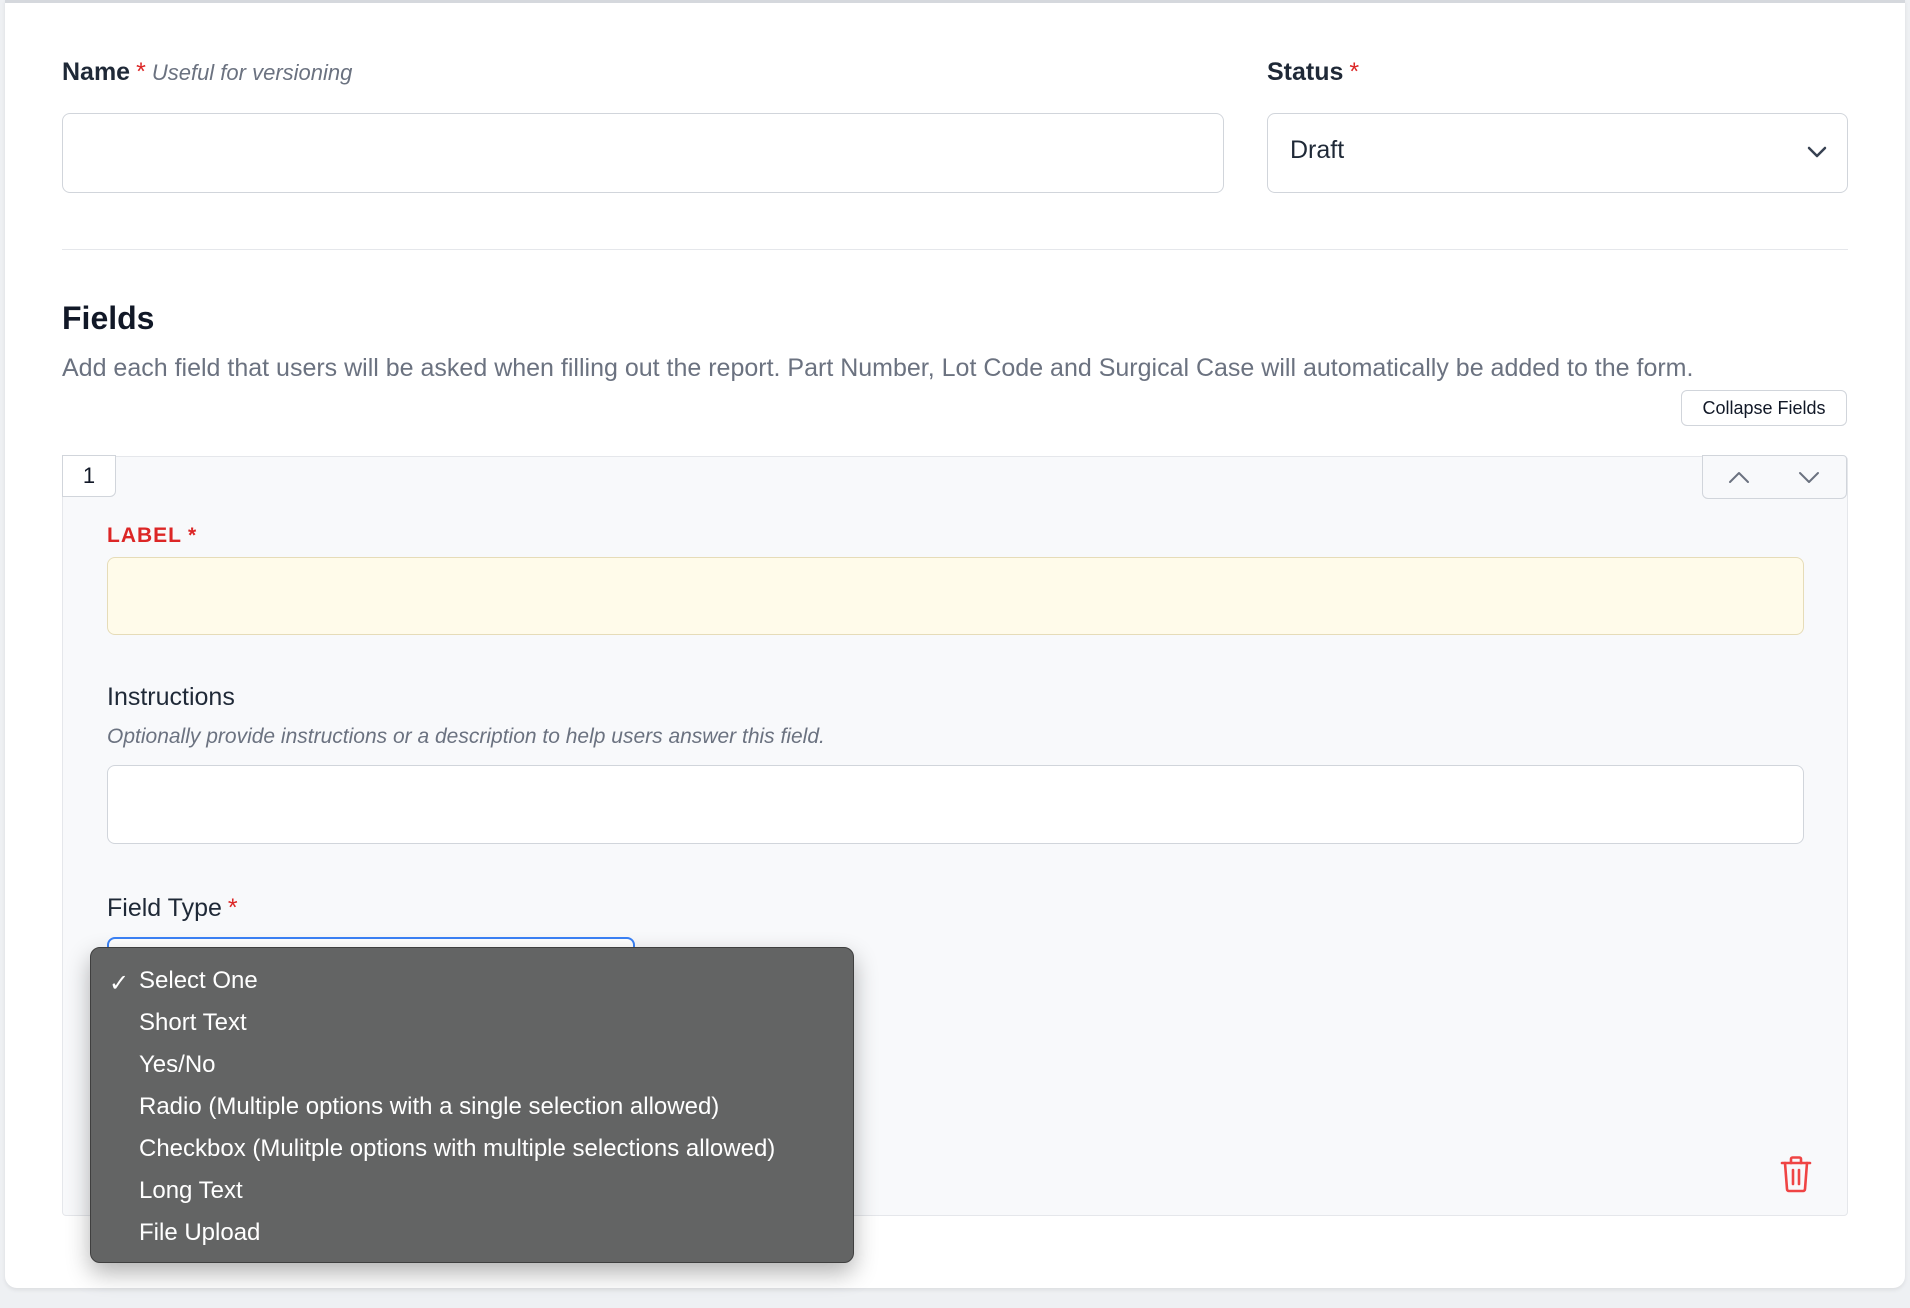 This screenshot has height=1308, width=1910. Describe the element at coordinates (199, 1233) in the screenshot. I see `dropdown-option-file-upload: File Upload` at that location.